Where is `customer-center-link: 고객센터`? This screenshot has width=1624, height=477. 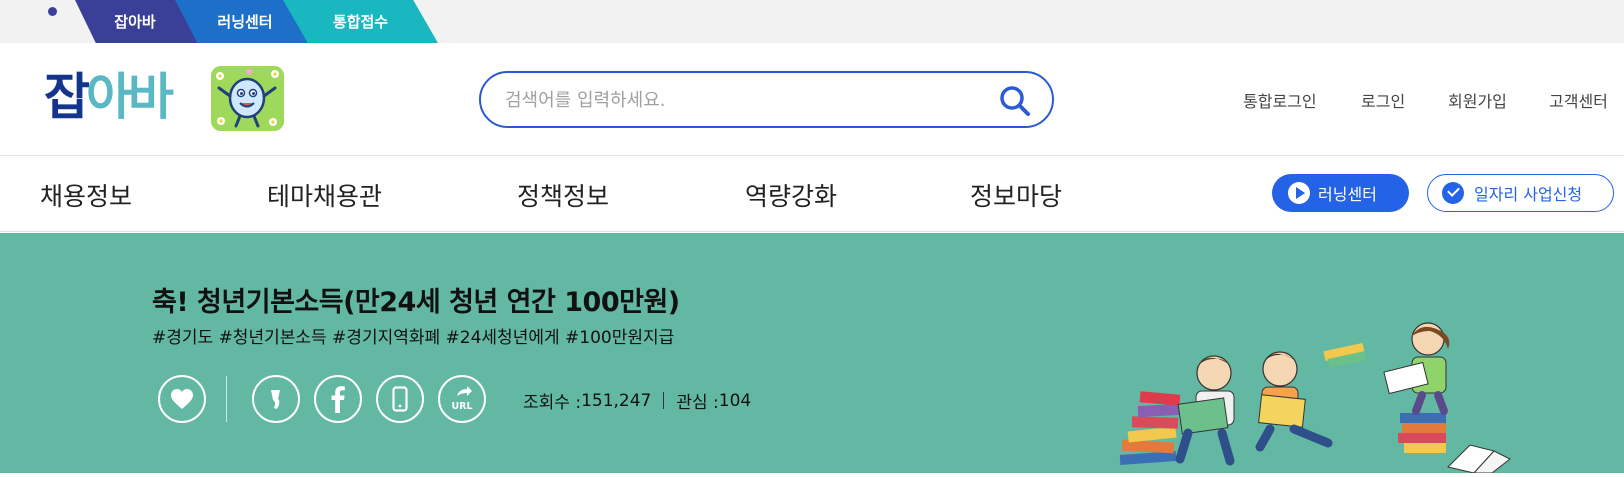
customer-center-link: 고객센터 is located at coordinates (1578, 100).